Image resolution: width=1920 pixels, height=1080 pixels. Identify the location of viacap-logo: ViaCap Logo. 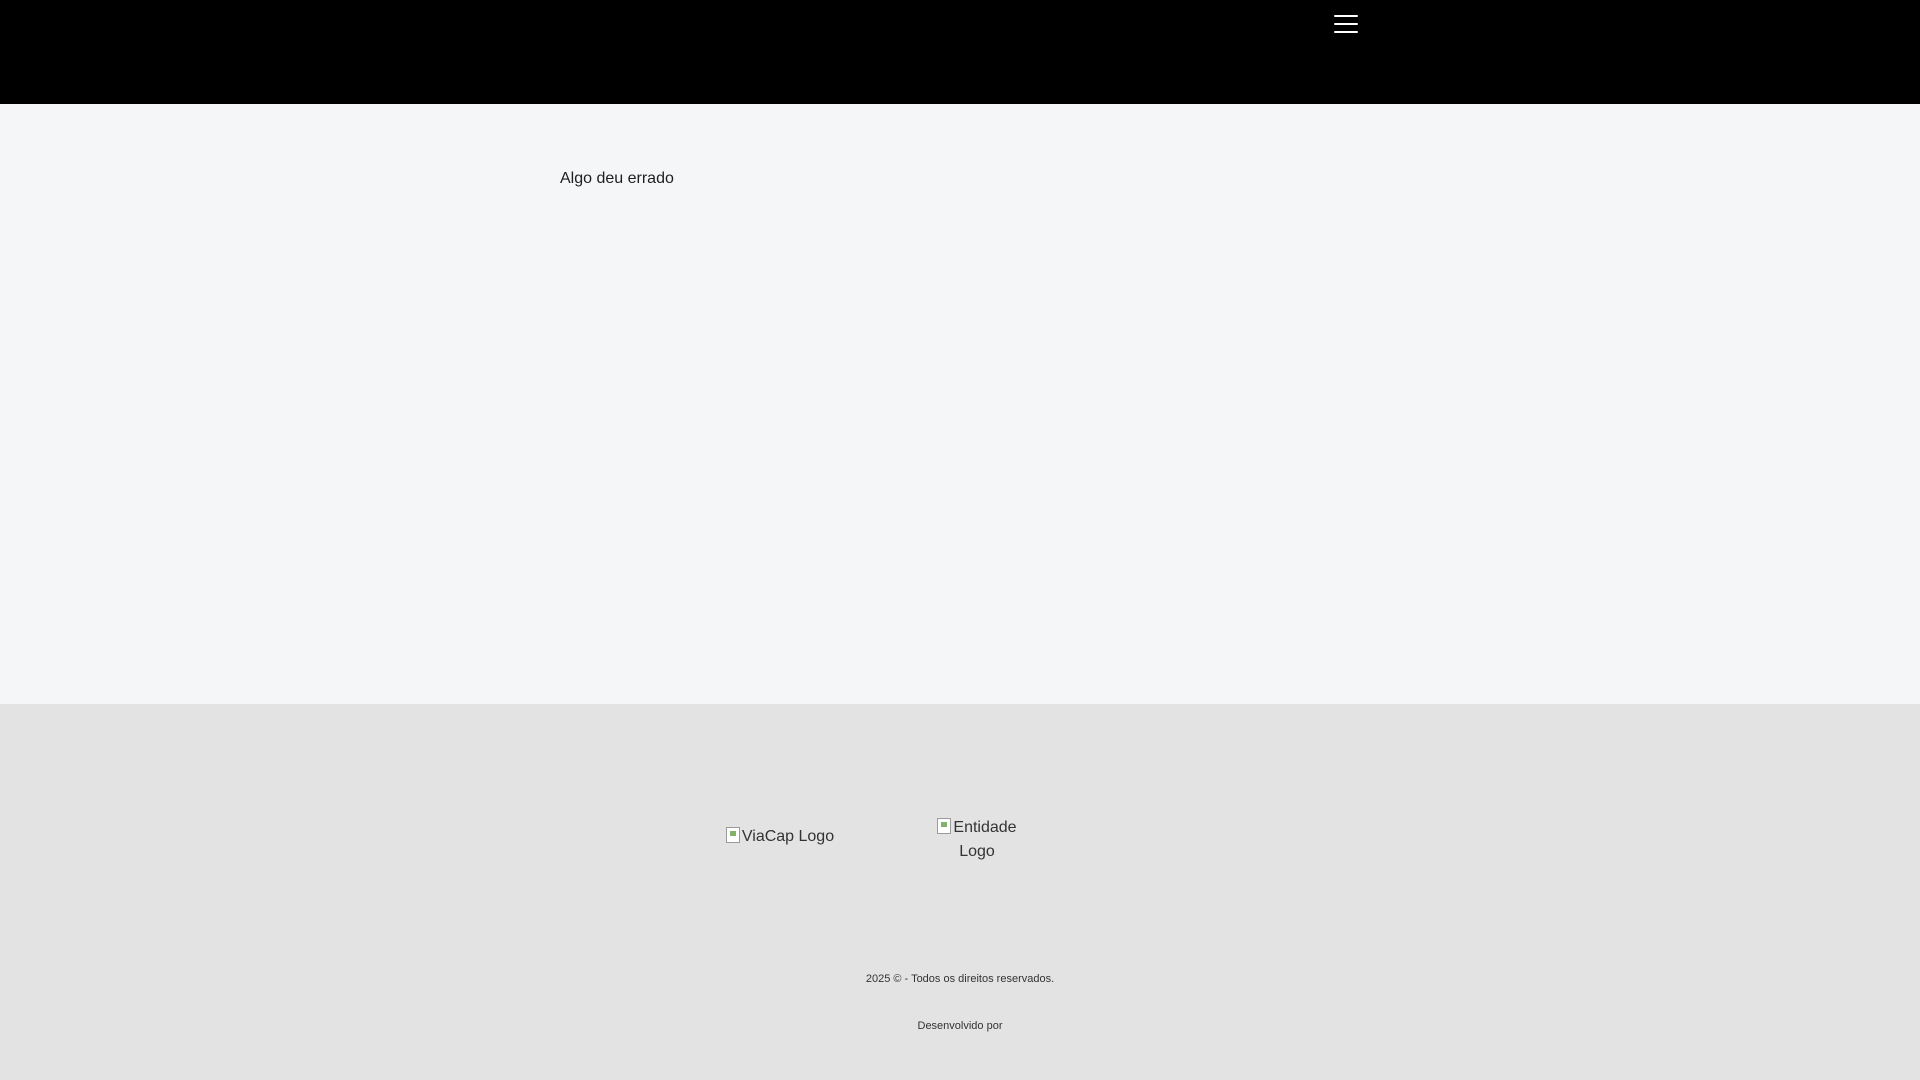
(780, 837).